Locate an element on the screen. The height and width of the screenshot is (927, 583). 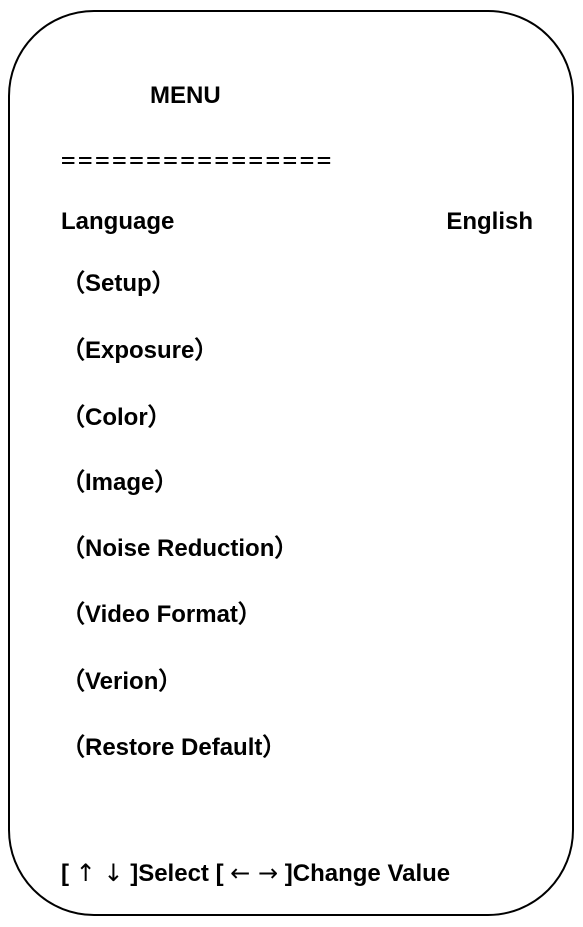
key-hint-bar: [ ↑ ↓ ]Select [ ← → ]Change Value is located at coordinates (255, 873).